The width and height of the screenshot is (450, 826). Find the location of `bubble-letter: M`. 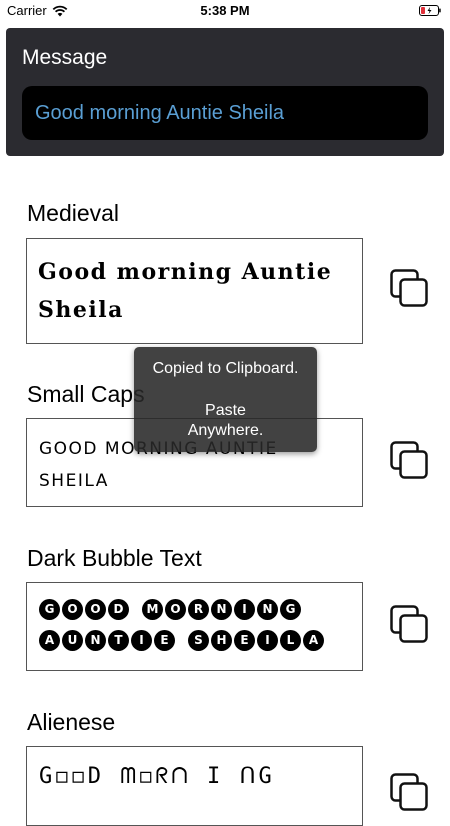

bubble-letter: M is located at coordinates (152, 609).